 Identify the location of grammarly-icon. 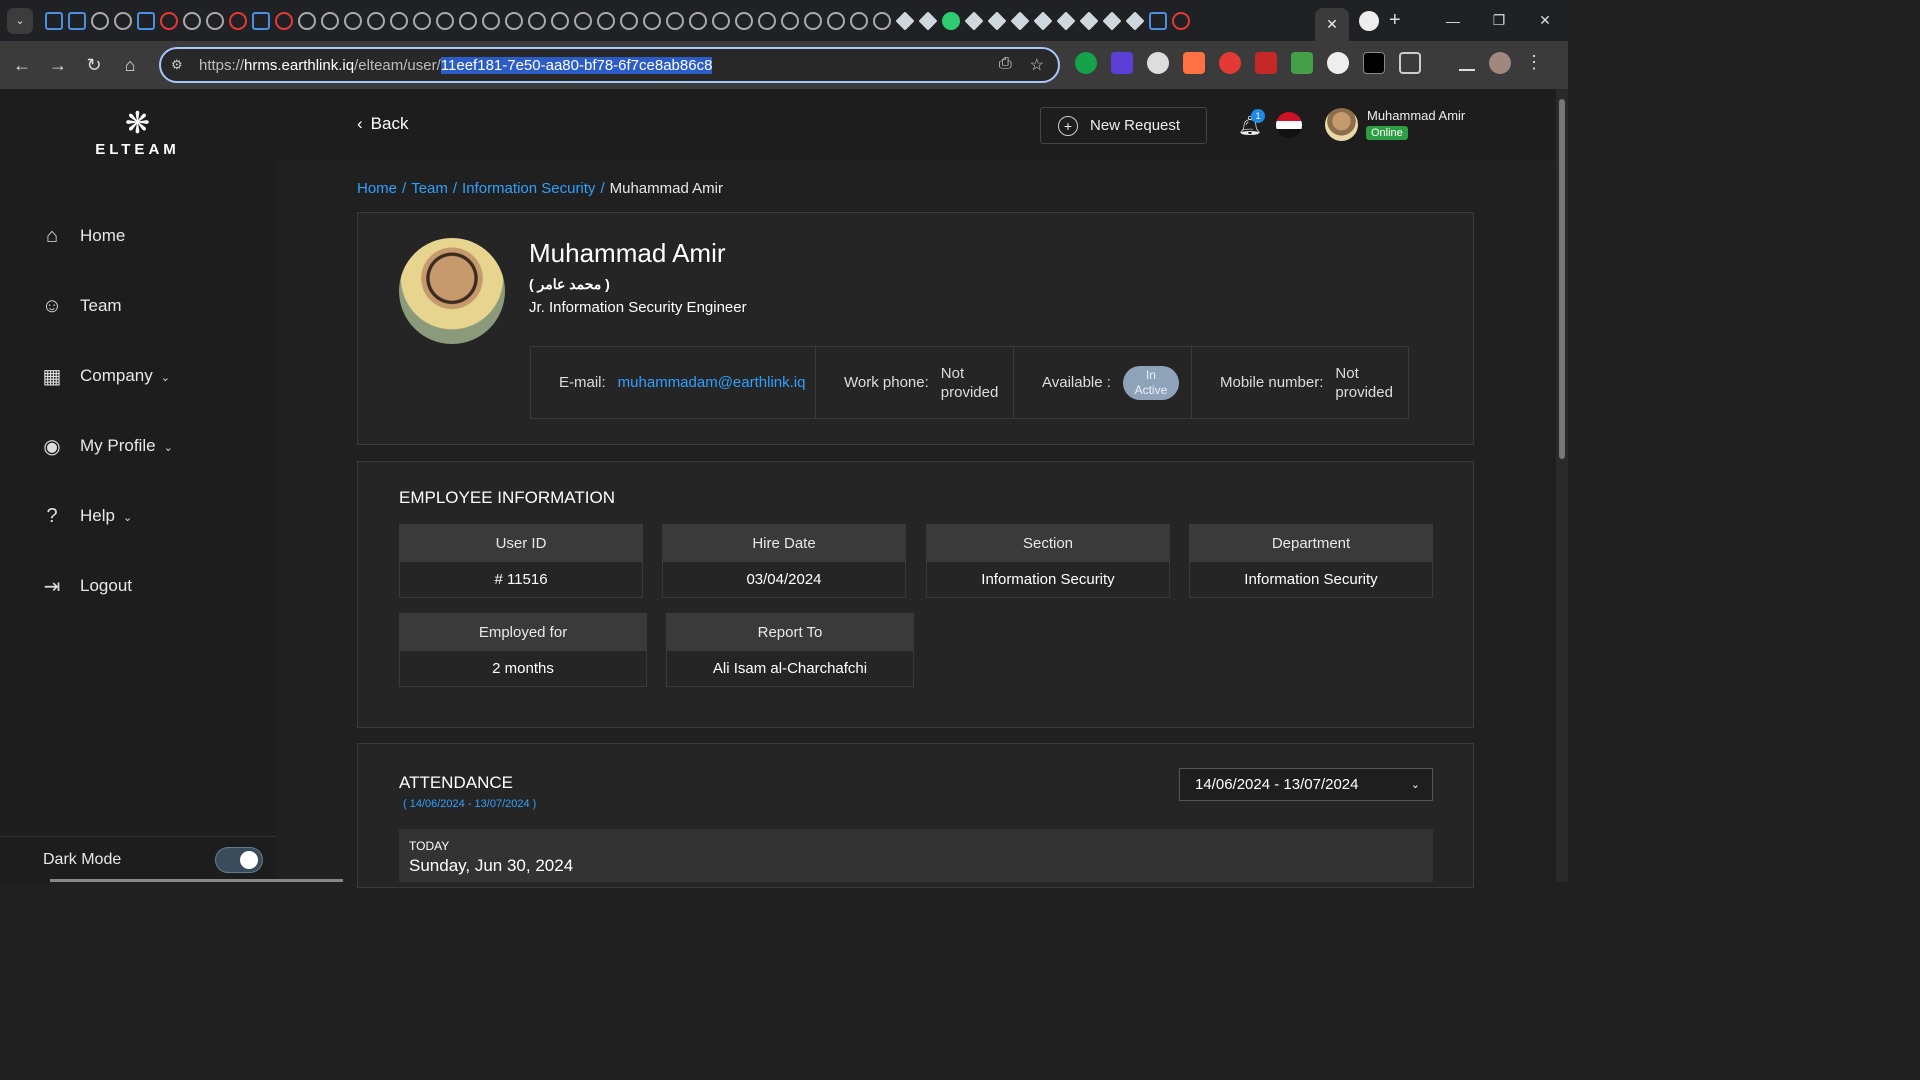
(1086, 63).